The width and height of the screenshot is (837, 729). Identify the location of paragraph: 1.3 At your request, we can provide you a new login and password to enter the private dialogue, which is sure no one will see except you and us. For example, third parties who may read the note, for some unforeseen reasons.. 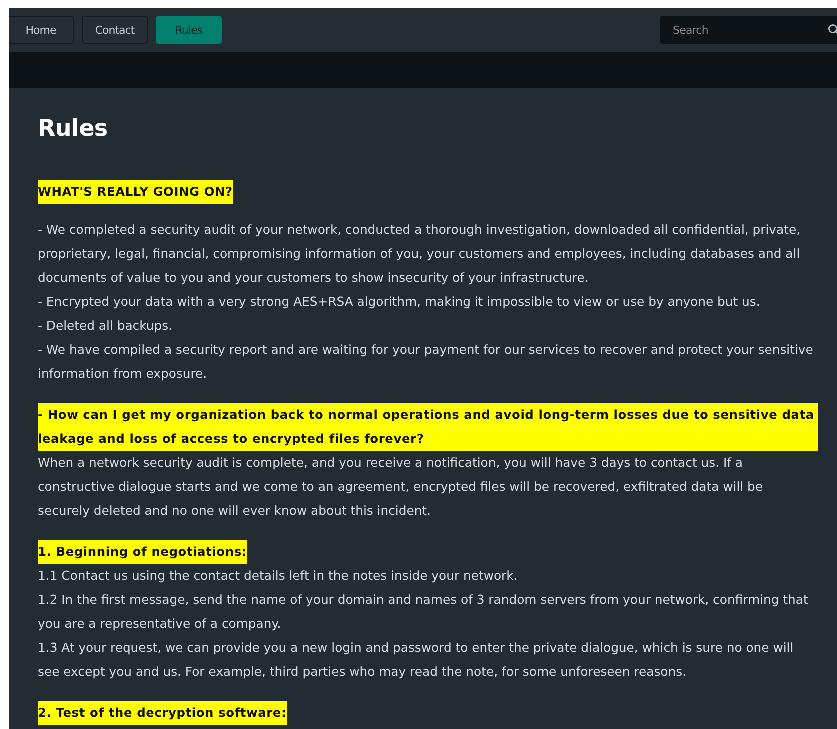
(416, 660).